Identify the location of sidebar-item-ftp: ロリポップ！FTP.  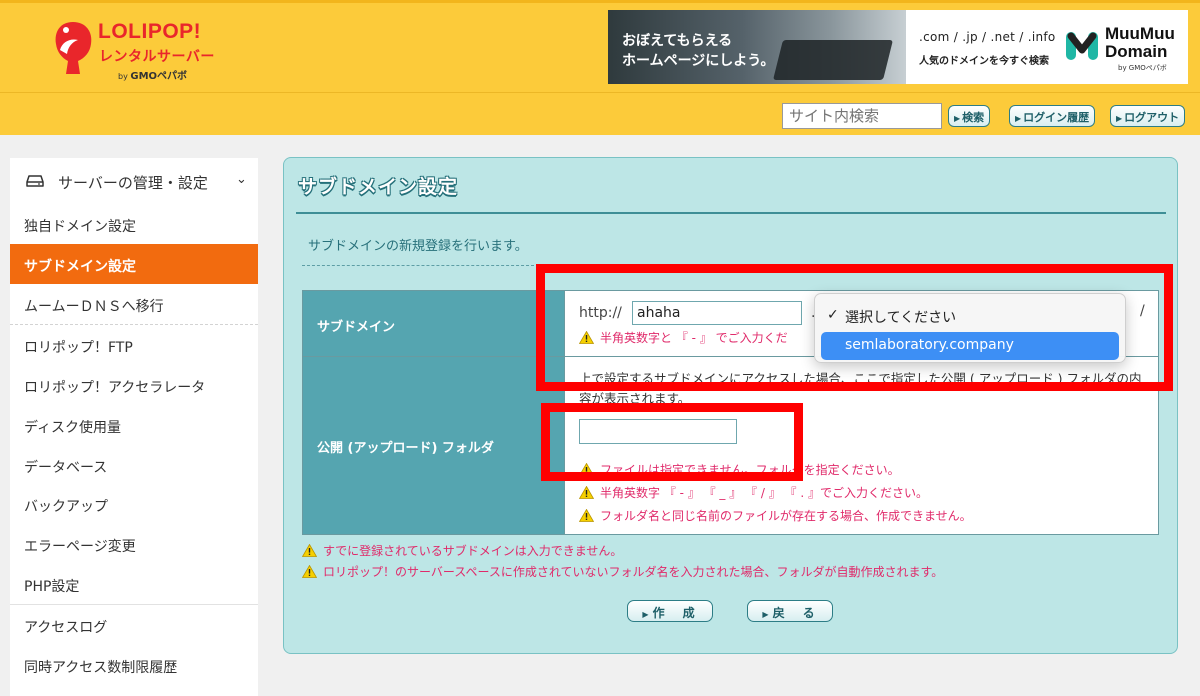
(134, 345).